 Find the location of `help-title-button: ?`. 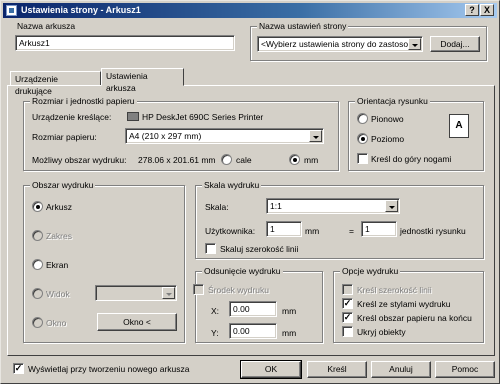

help-title-button: ? is located at coordinates (472, 10).